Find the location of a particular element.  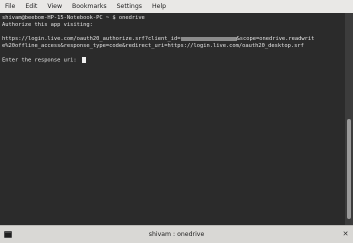

output-line: Authorize this app visiting: is located at coordinates (47, 25).